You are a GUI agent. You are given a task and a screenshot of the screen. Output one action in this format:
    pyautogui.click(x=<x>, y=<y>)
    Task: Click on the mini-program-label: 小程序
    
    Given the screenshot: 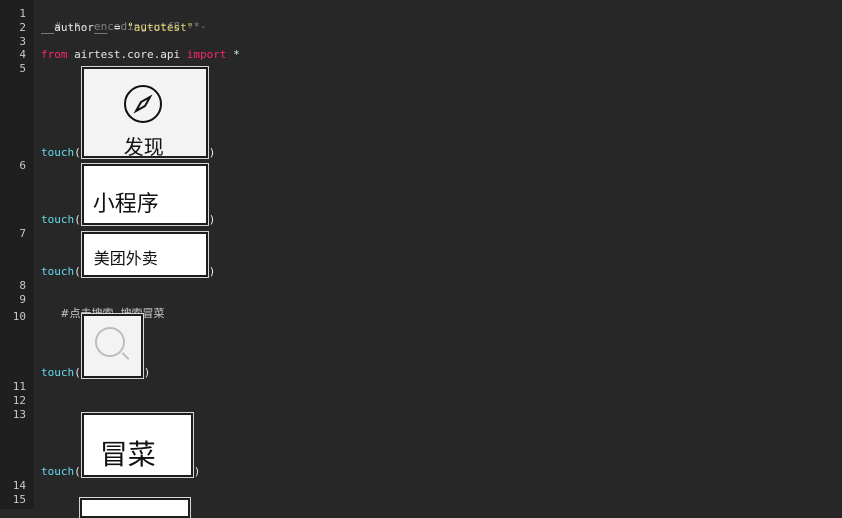 What is the action you would take?
    pyautogui.click(x=125, y=204)
    